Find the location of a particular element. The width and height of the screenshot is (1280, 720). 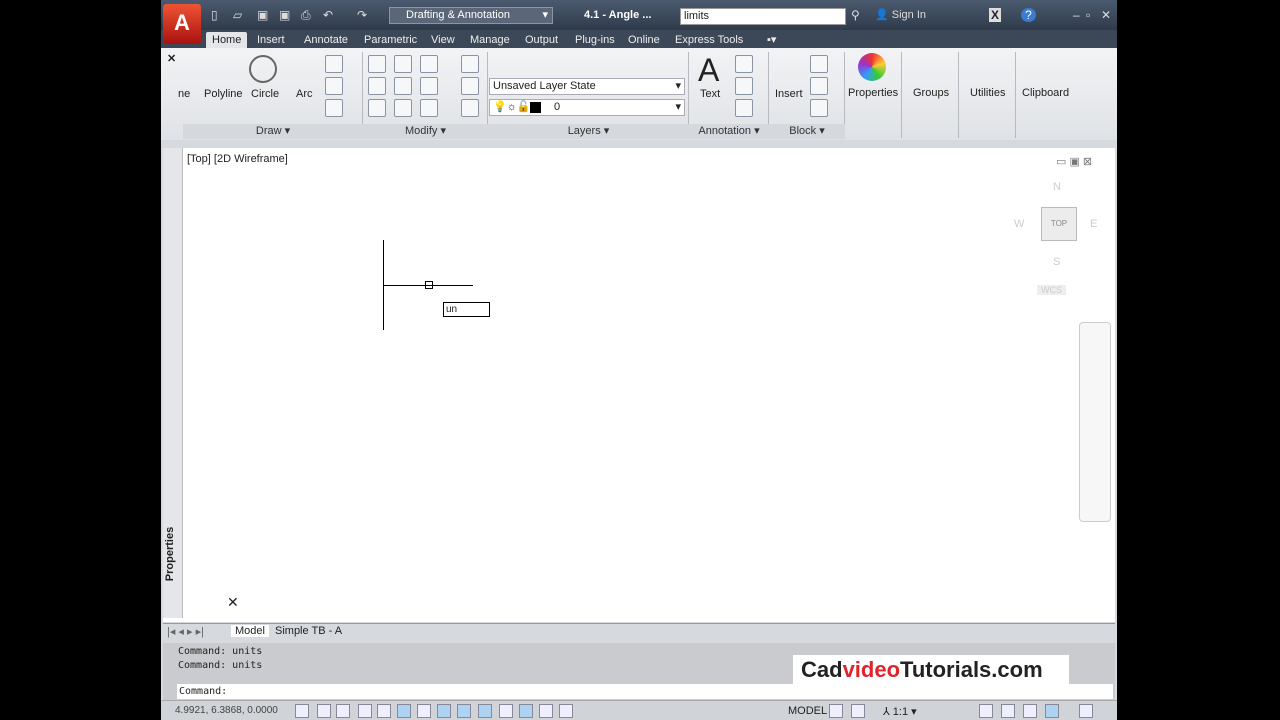

command-input: Command: is located at coordinates (645, 691).